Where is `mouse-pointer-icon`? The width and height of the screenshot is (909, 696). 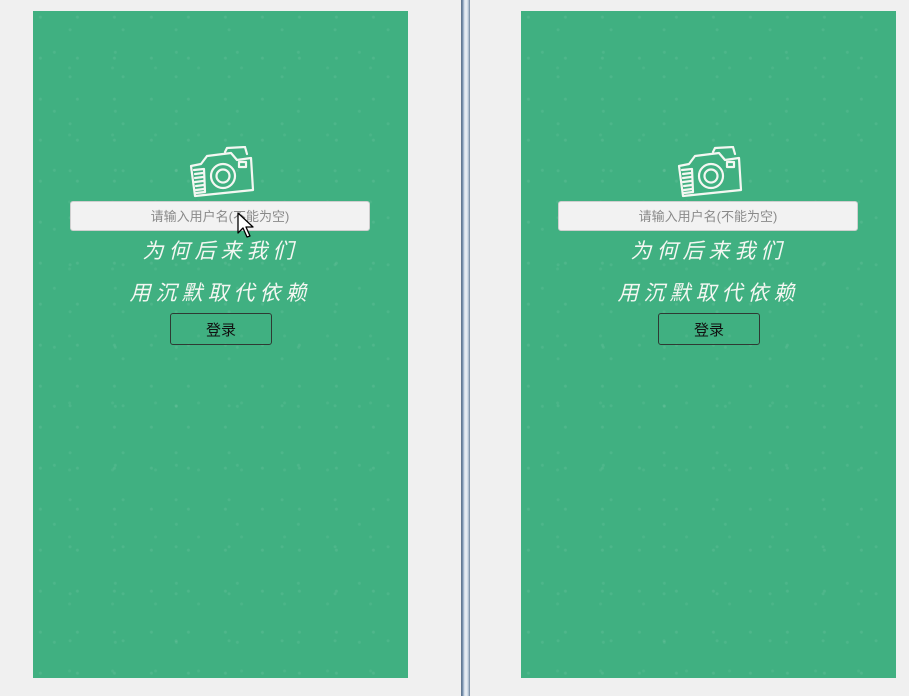 mouse-pointer-icon is located at coordinates (245, 225).